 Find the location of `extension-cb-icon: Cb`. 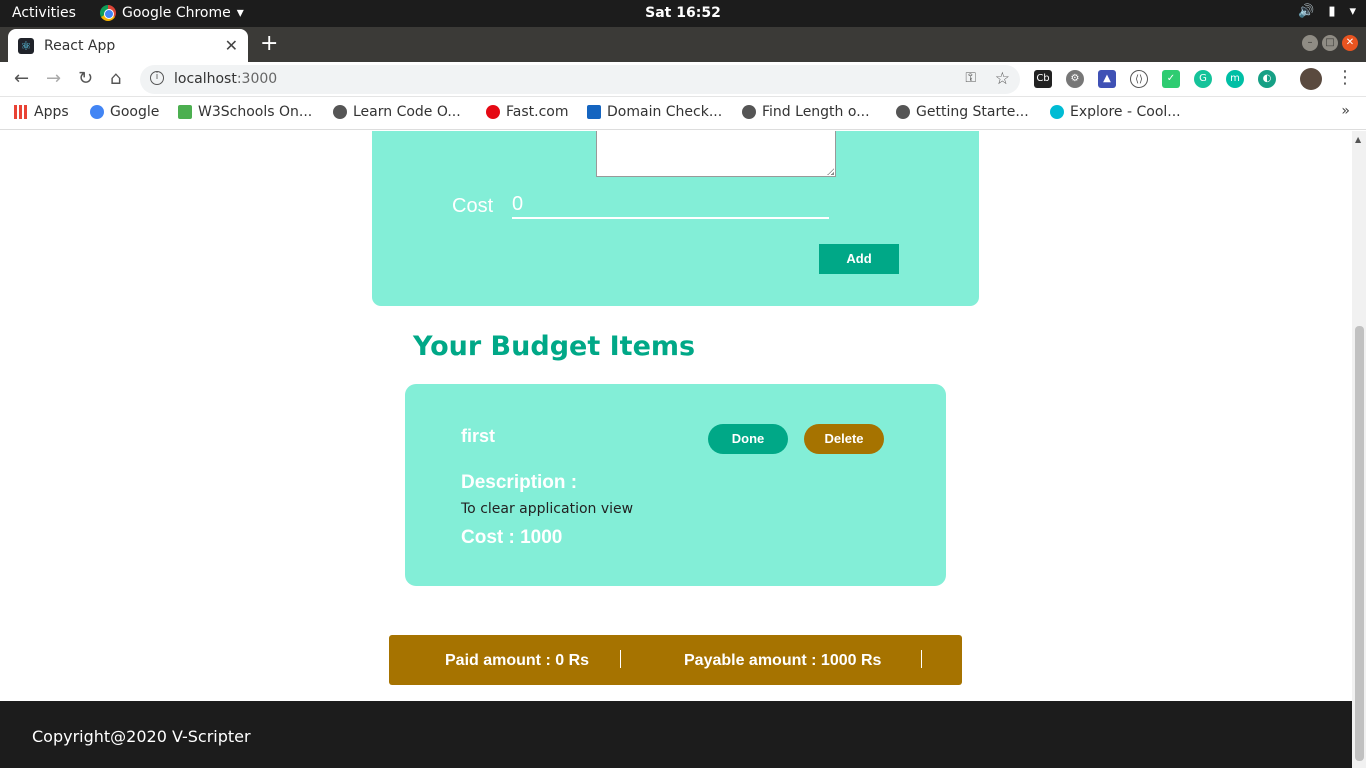

extension-cb-icon: Cb is located at coordinates (1043, 79).